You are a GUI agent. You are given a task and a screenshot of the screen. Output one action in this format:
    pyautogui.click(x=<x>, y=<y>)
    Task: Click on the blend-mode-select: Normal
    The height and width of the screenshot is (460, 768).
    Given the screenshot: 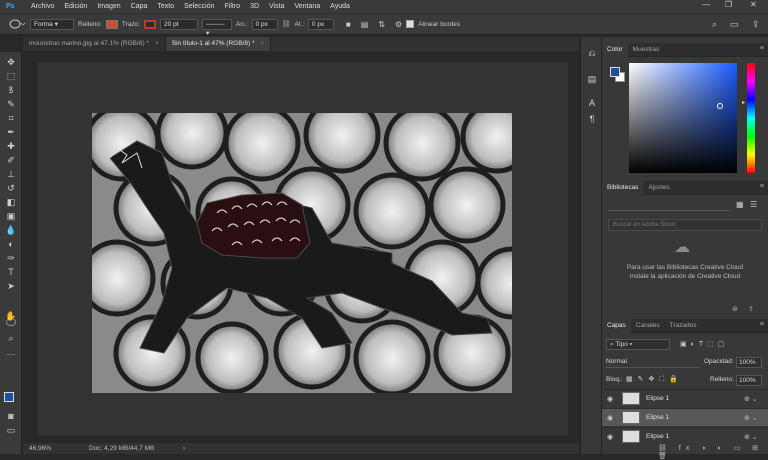 What is the action you would take?
    pyautogui.click(x=653, y=362)
    